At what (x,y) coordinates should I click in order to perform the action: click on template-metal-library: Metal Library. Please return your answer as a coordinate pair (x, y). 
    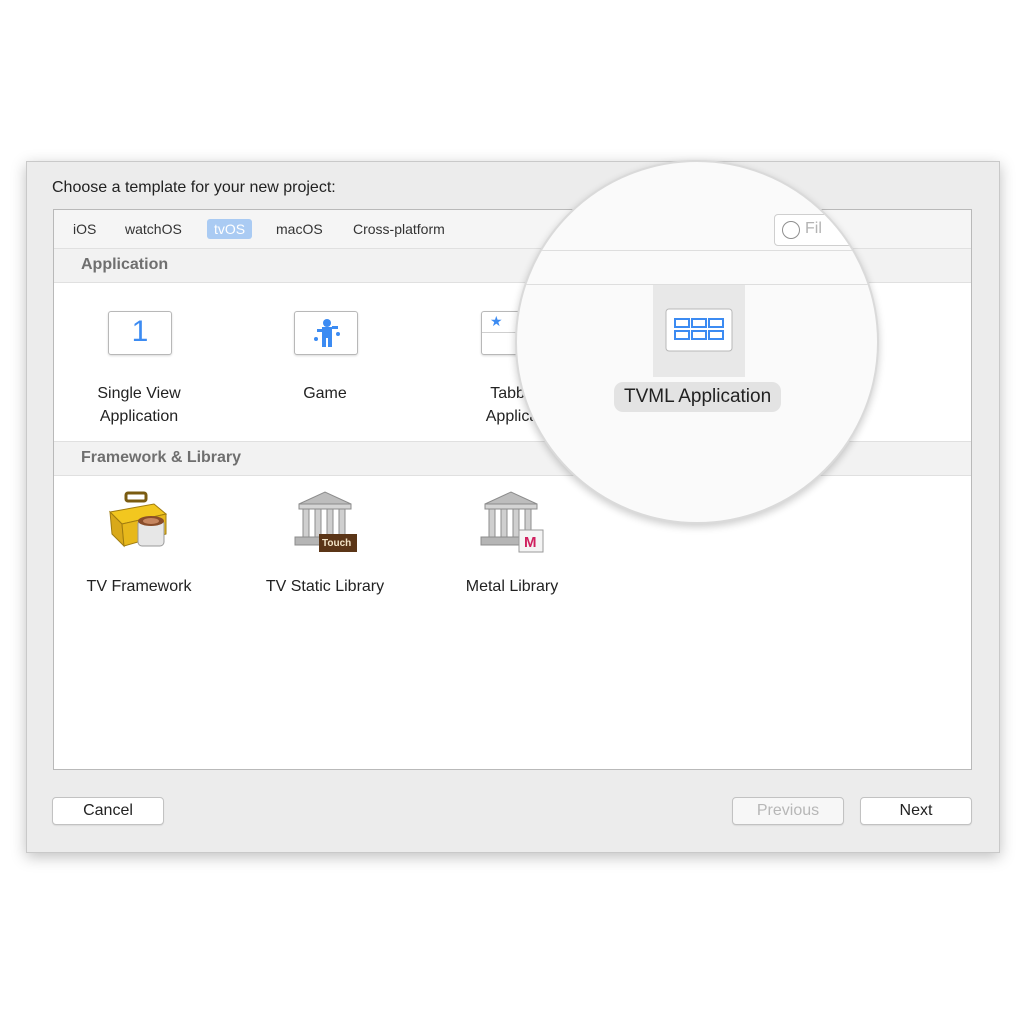
    Looking at the image, I should click on (512, 586).